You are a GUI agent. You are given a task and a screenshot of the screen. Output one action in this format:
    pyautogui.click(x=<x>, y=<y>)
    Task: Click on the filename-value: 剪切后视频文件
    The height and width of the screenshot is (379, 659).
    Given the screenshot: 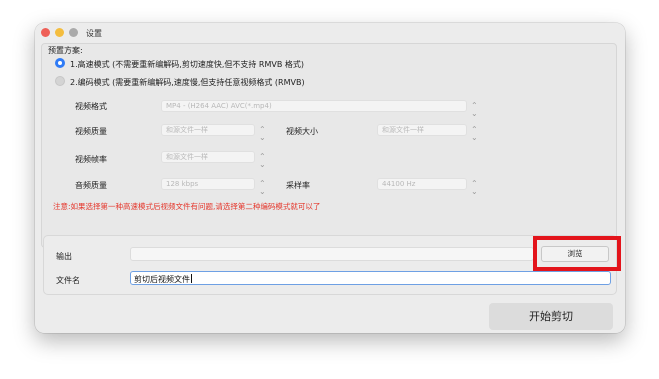 What is the action you would take?
    pyautogui.click(x=162, y=279)
    